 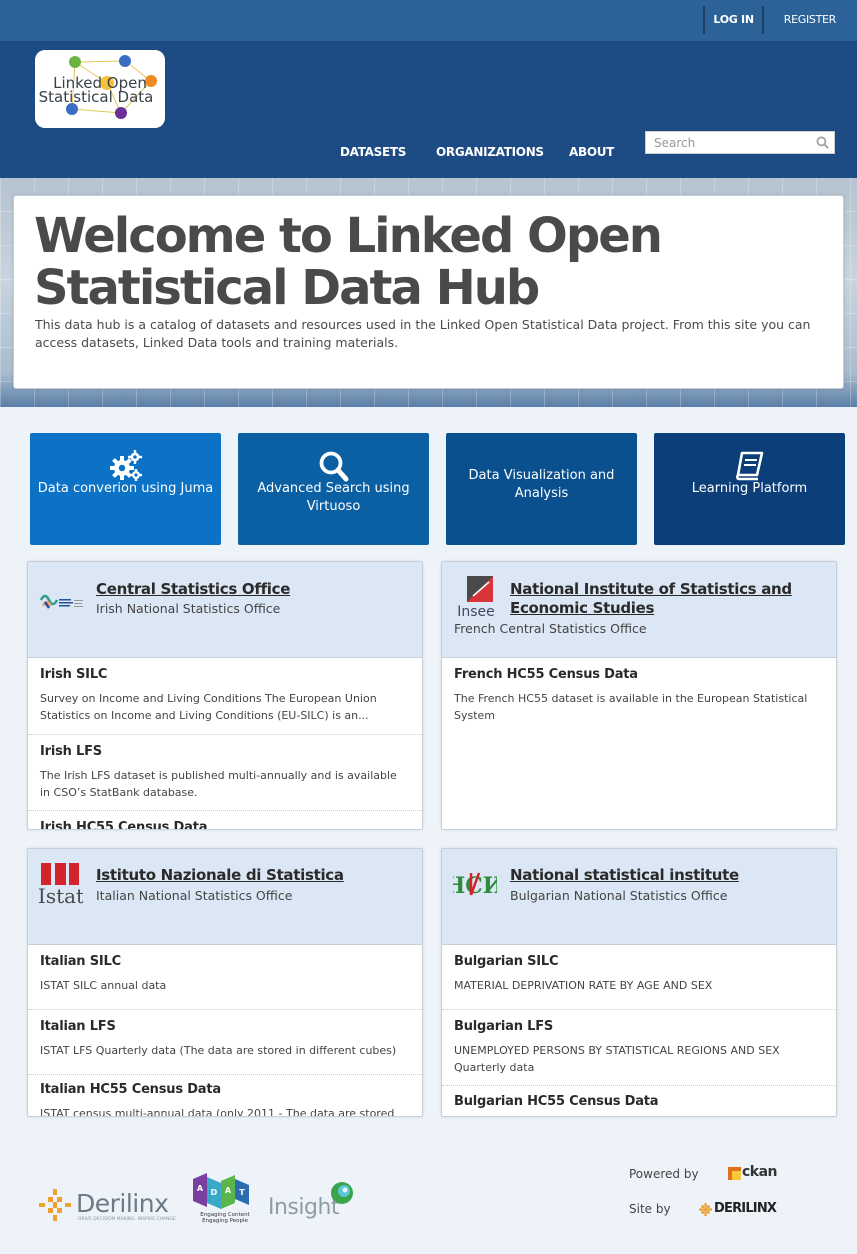 What do you see at coordinates (122, 1203) in the screenshot?
I see `derilinx-name: Derilinx` at bounding box center [122, 1203].